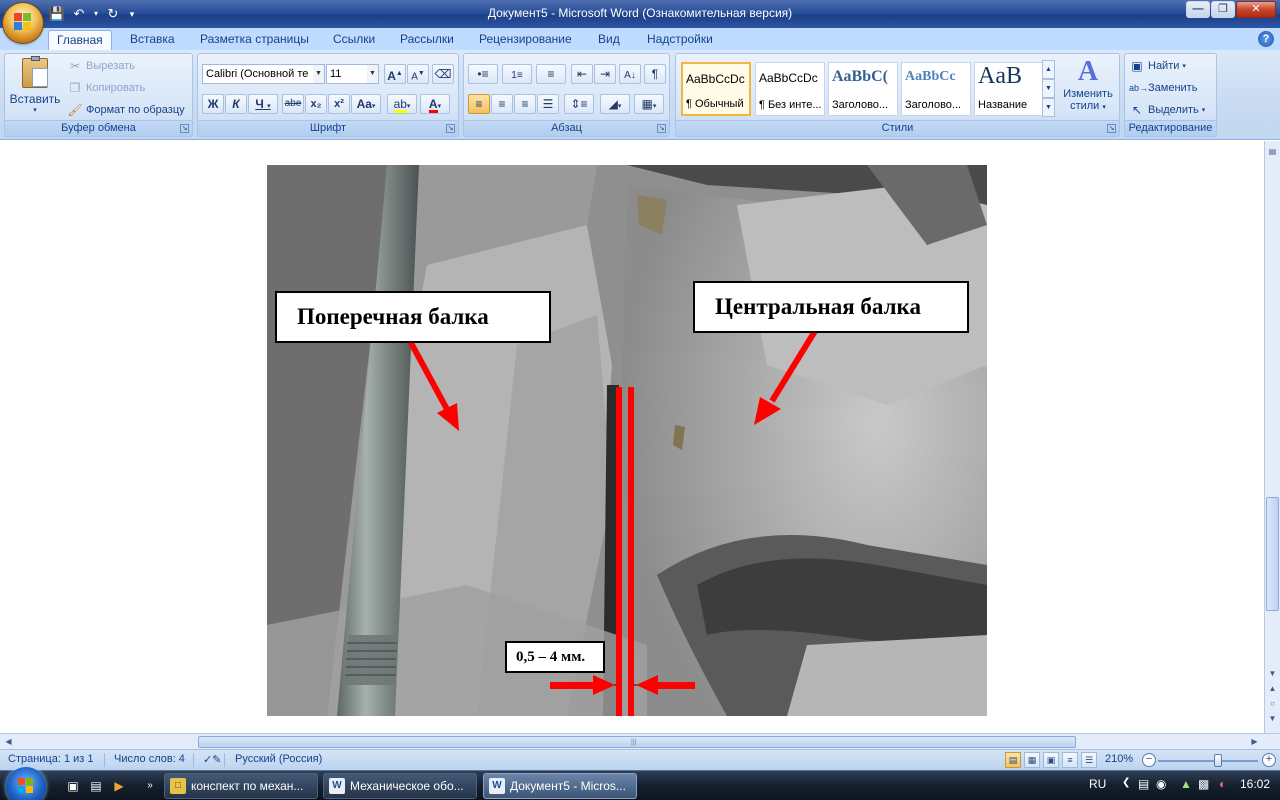 Image resolution: width=1280 pixels, height=800 pixels. Describe the element at coordinates (212, 759) in the screenshot. I see `proofing-icon: ✓✎` at that location.